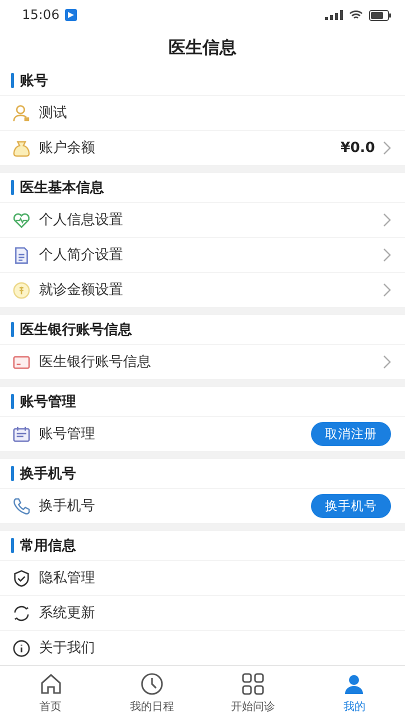 The width and height of the screenshot is (405, 720). I want to click on action-button: 换手机号, so click(351, 506).